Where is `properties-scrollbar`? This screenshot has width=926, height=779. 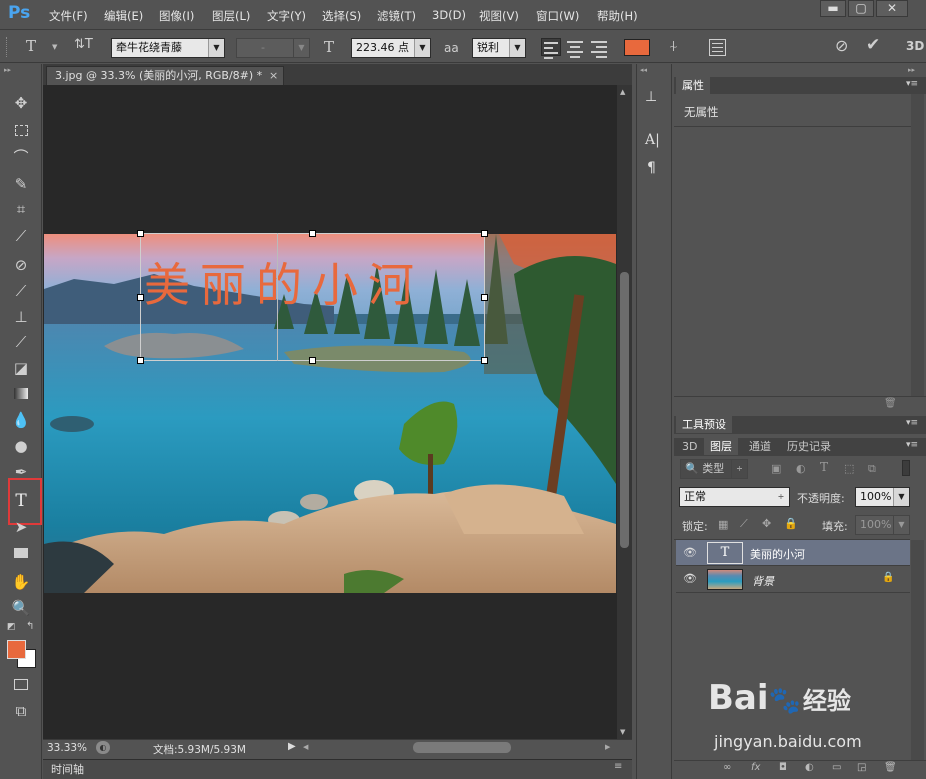 properties-scrollbar is located at coordinates (917, 245).